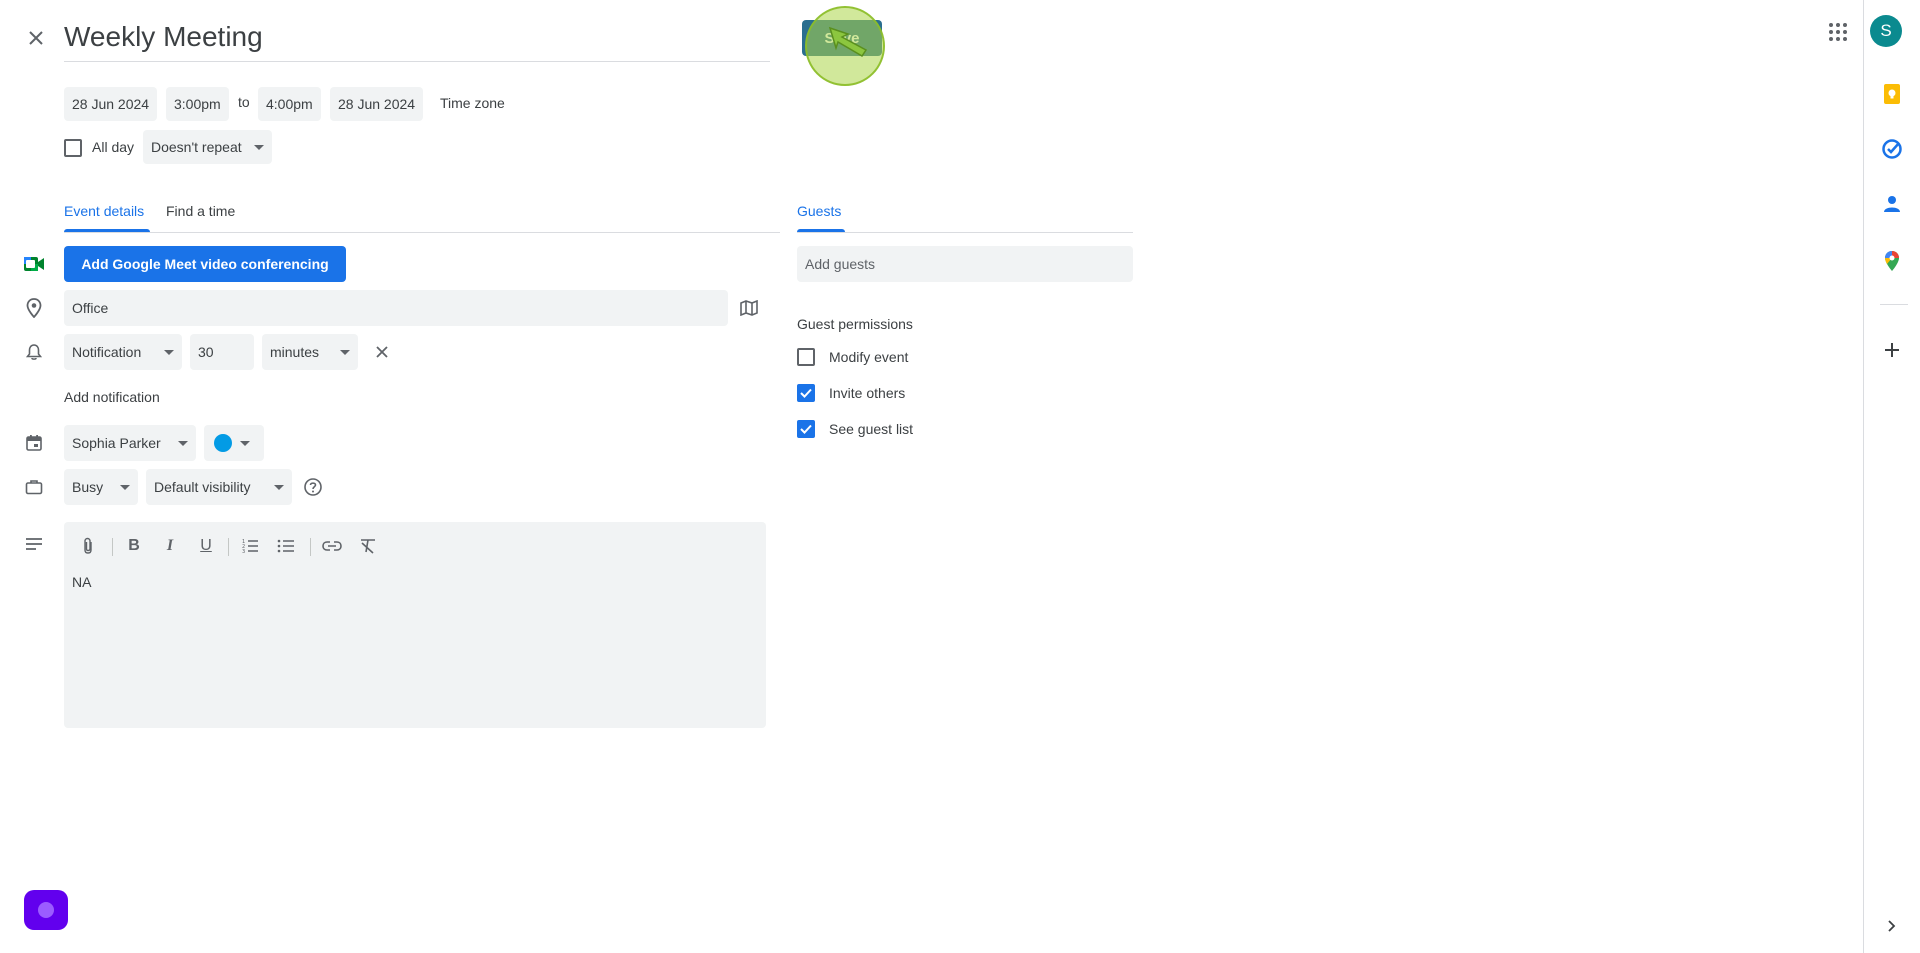 The width and height of the screenshot is (1920, 953). What do you see at coordinates (113, 147) in the screenshot?
I see `all-day-label: All day` at bounding box center [113, 147].